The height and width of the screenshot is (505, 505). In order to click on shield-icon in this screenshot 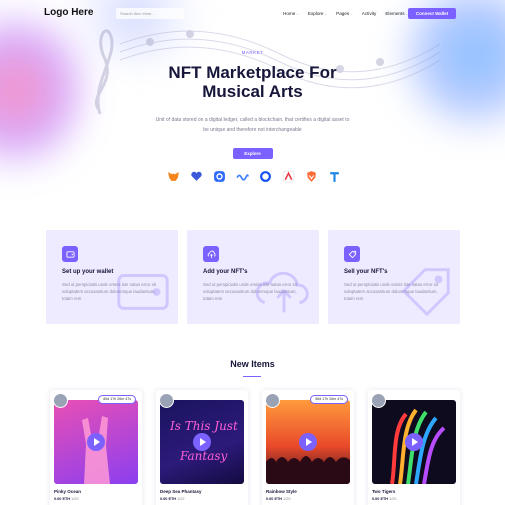, I will do `click(311, 176)`.